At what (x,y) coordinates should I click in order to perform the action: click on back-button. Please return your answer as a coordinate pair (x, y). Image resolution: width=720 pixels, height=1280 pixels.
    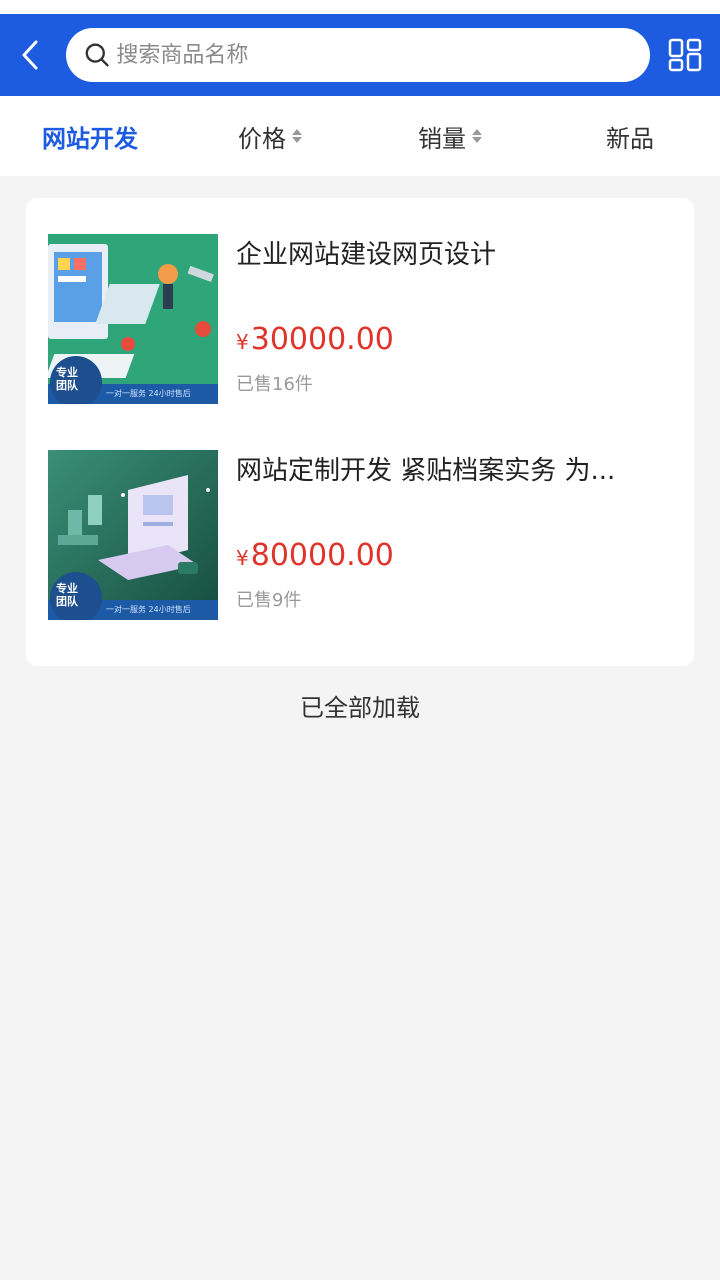
    Looking at the image, I should click on (37, 55).